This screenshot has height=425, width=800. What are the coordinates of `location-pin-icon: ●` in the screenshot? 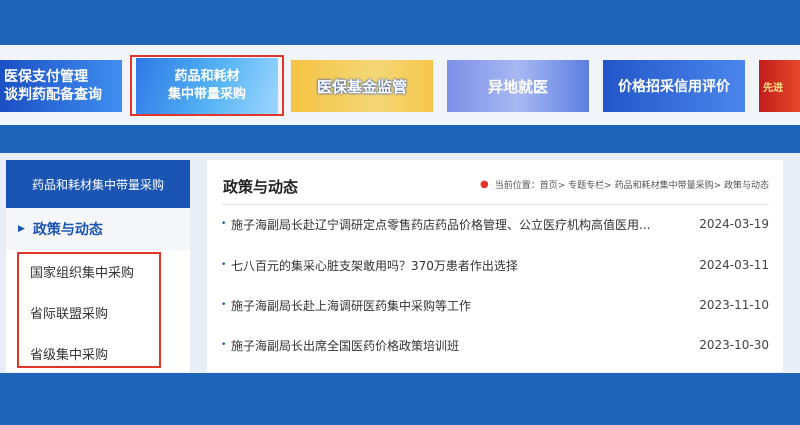 It's located at (484, 184).